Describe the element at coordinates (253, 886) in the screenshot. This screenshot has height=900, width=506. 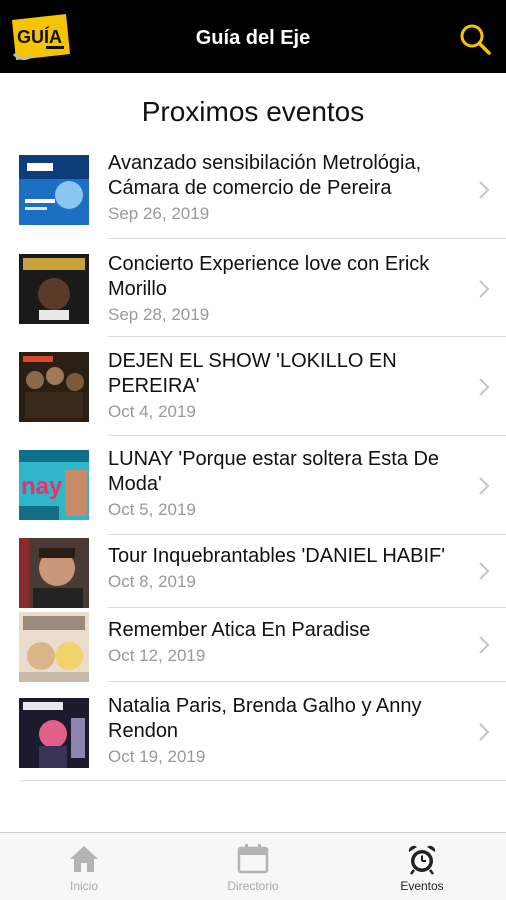
I see `tab-label: Directorio` at that location.